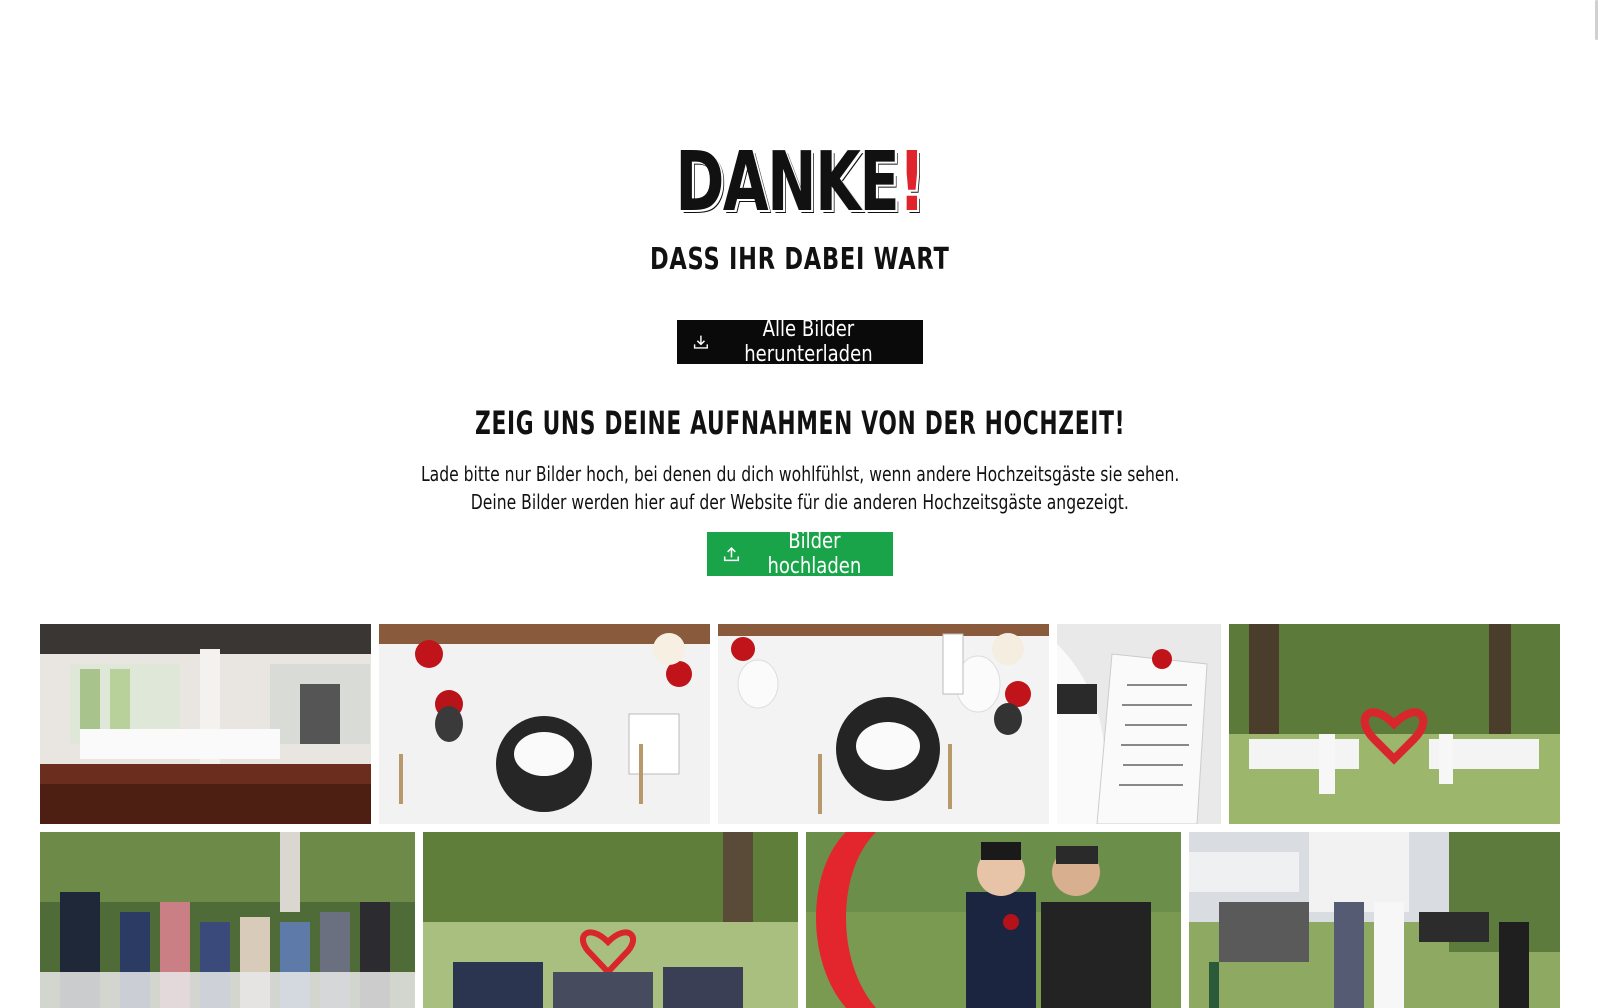 This screenshot has height=1008, width=1600. I want to click on danke-logo: DANKE!, so click(799, 183).